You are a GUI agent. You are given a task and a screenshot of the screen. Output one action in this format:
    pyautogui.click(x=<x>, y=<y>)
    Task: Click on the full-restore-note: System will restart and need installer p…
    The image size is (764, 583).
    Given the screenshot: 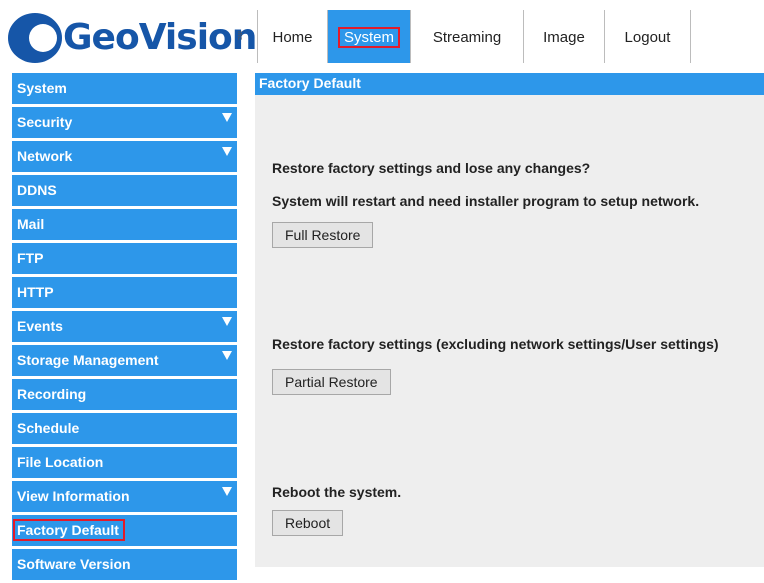 What is the action you would take?
    pyautogui.click(x=486, y=201)
    